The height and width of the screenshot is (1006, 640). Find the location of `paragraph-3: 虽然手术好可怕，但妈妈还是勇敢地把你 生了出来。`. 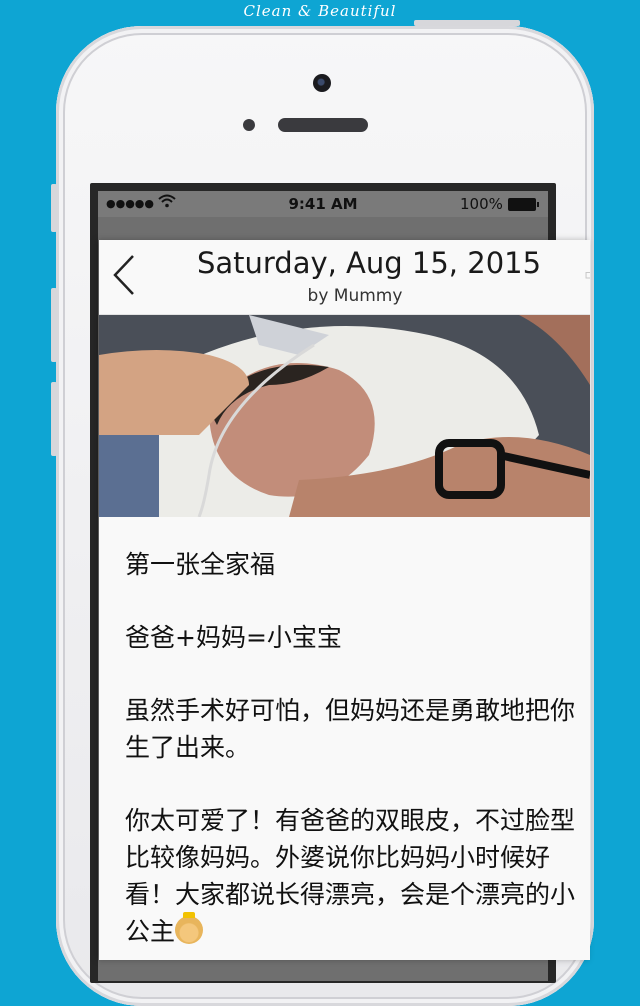

paragraph-3: 虽然手术好可怕，但妈妈还是勇敢地把你 生了出来。 is located at coordinates (357, 729).